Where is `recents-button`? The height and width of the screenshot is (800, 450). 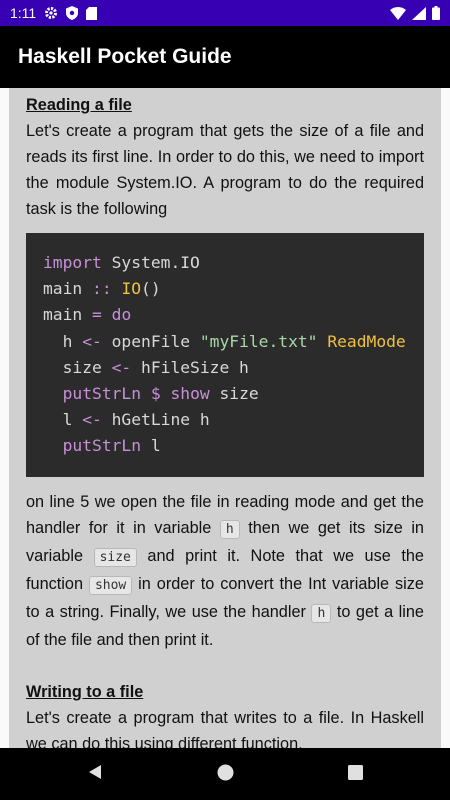
recents-button is located at coordinates (355, 774).